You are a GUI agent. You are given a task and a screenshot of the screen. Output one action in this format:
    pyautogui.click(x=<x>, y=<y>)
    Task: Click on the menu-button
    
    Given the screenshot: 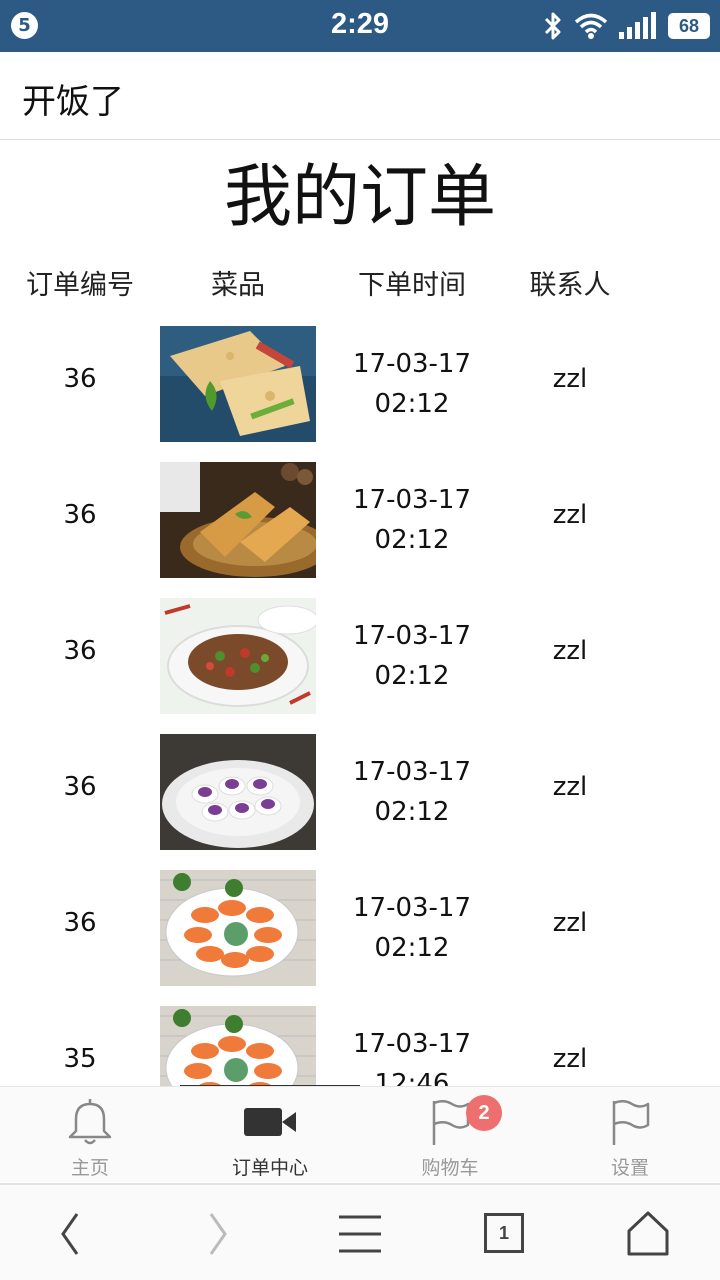 What is the action you would take?
    pyautogui.click(x=360, y=1232)
    